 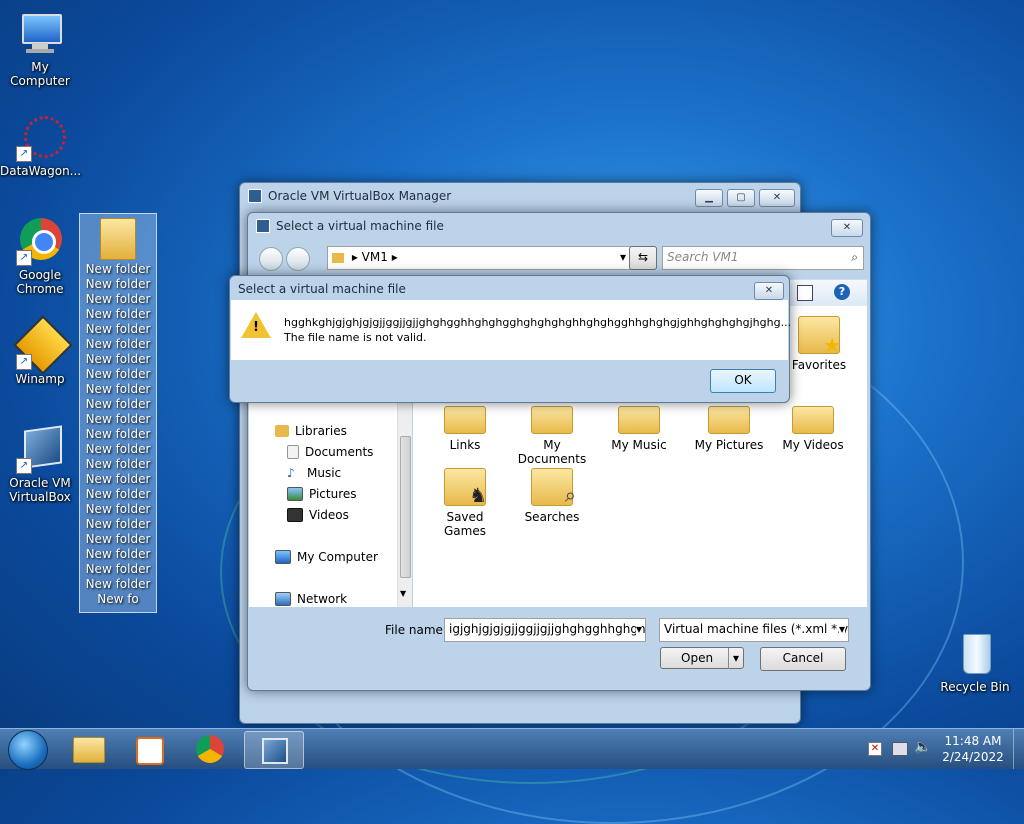 I want to click on folder-saved-games: ♞ Saved Games, so click(x=465, y=503).